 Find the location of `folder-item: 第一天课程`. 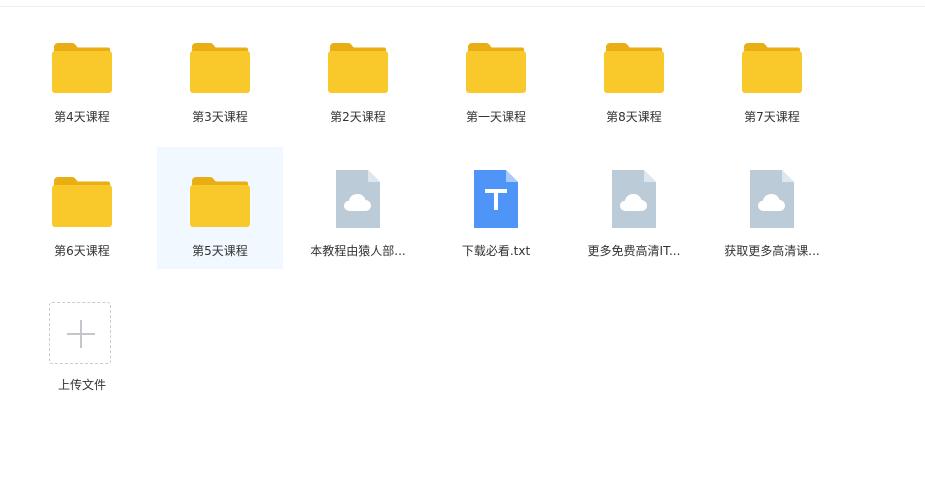

folder-item: 第一天课程 is located at coordinates (496, 74).